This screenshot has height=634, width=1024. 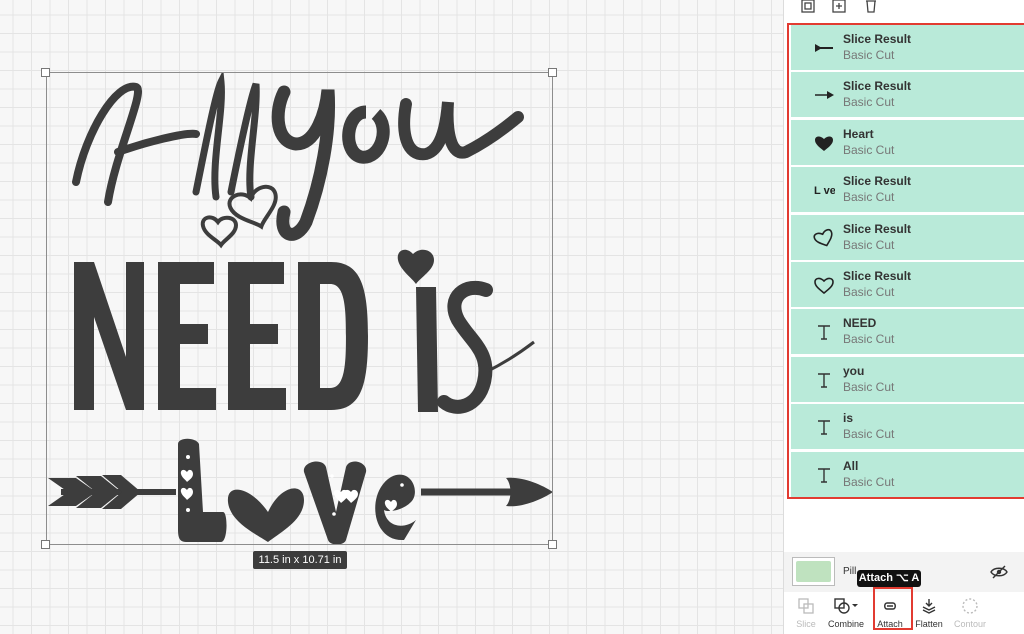 I want to click on layer-name: is, so click(x=848, y=418).